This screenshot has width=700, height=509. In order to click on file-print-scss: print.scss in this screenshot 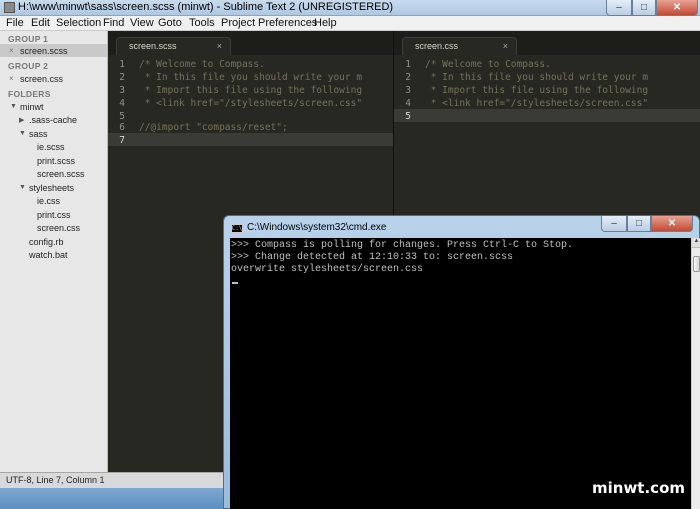, I will do `click(56, 161)`.